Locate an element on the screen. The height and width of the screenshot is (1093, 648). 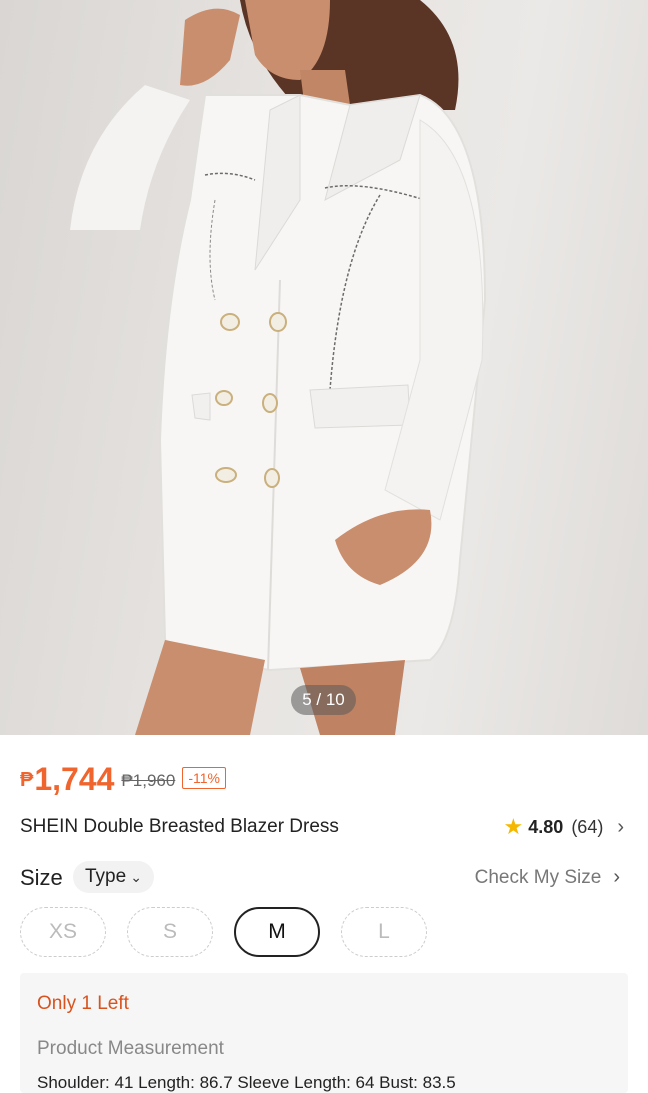
rating-value: 4.80 is located at coordinates (546, 826).